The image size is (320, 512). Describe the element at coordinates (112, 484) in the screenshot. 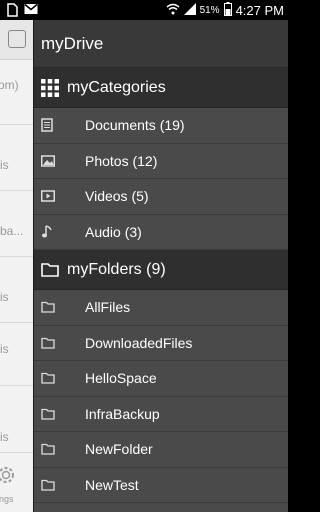

I see `folder-label: NewTest` at that location.